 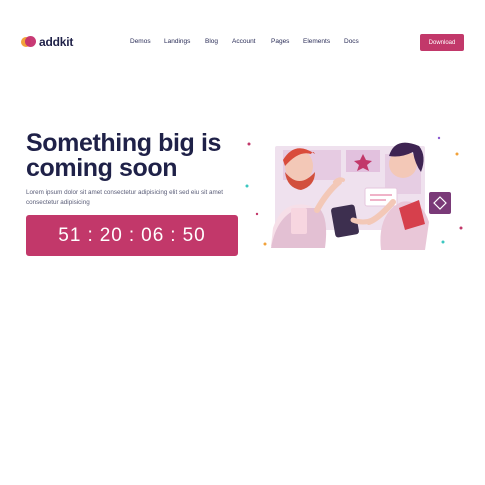 I want to click on nav-item-elements: Elements, so click(x=316, y=41).